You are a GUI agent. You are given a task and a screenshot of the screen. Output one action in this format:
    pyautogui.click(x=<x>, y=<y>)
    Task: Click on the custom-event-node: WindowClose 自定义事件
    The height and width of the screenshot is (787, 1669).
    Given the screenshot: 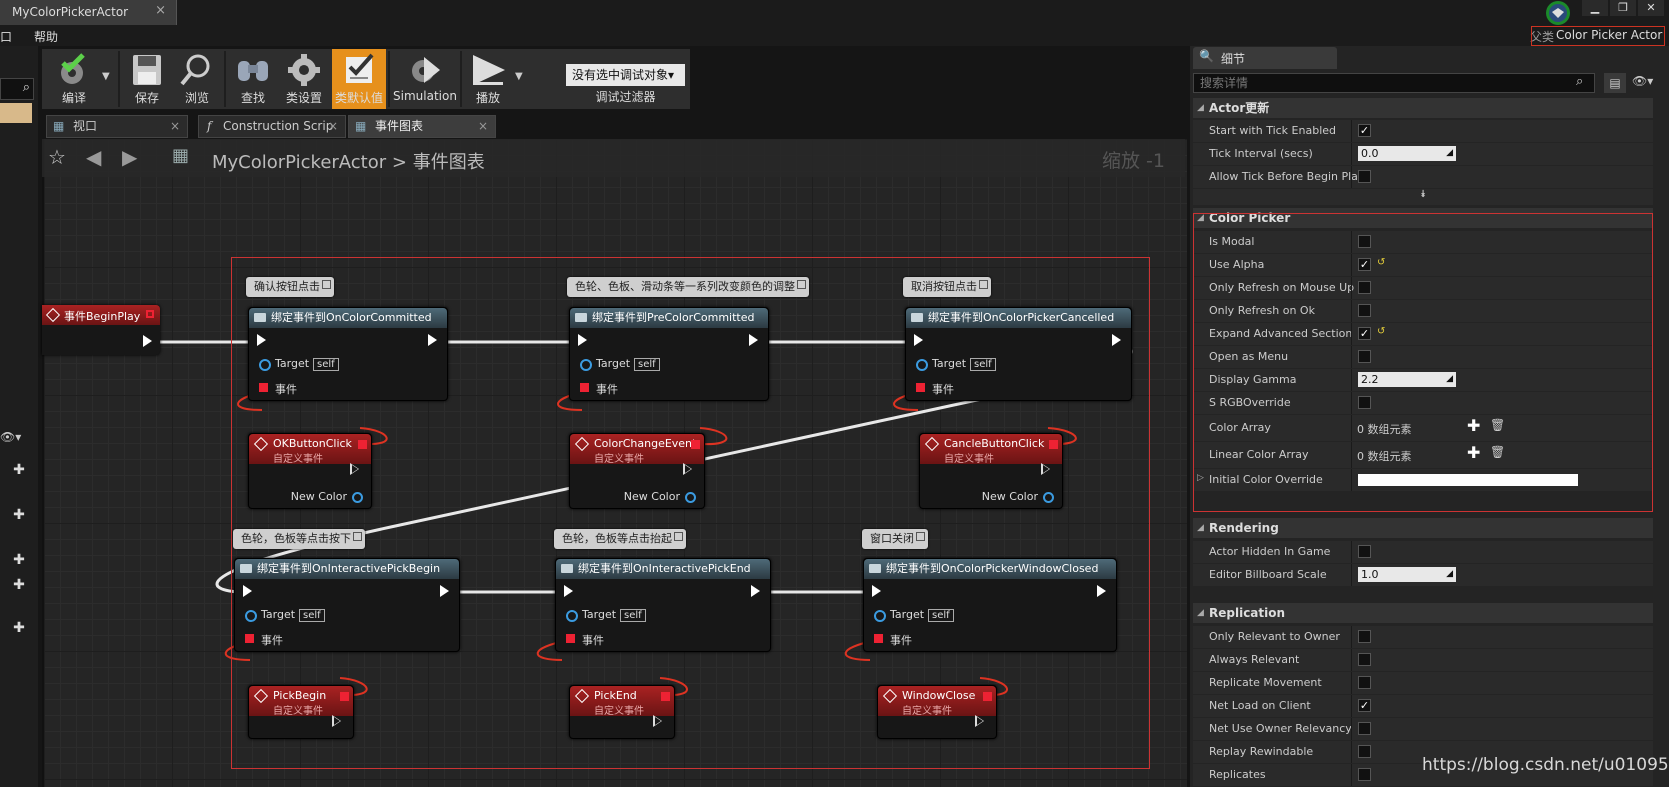 What is the action you would take?
    pyautogui.click(x=937, y=712)
    